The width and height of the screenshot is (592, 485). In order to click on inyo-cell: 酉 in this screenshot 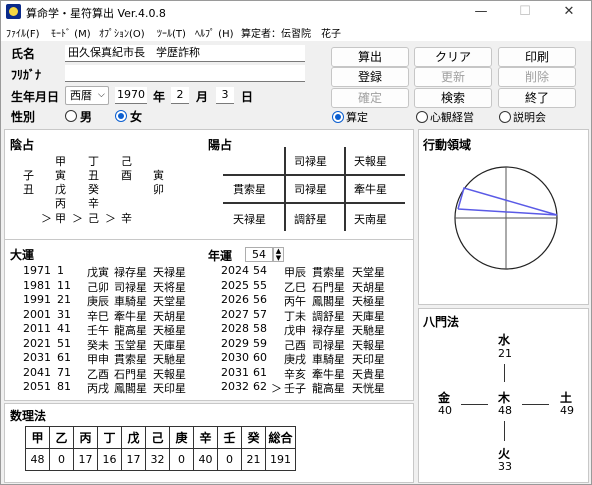, I will do `click(126, 175)`.